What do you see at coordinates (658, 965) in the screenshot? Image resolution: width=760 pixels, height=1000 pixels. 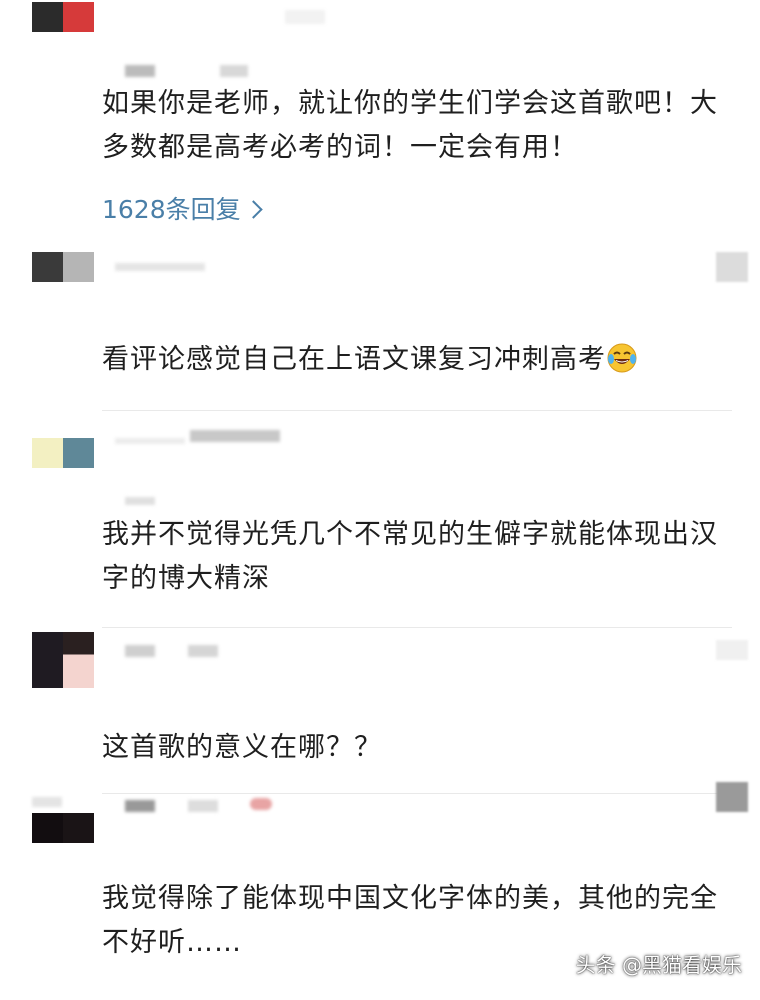 I see `watermark: 头条 @黑猫看娱乐` at bounding box center [658, 965].